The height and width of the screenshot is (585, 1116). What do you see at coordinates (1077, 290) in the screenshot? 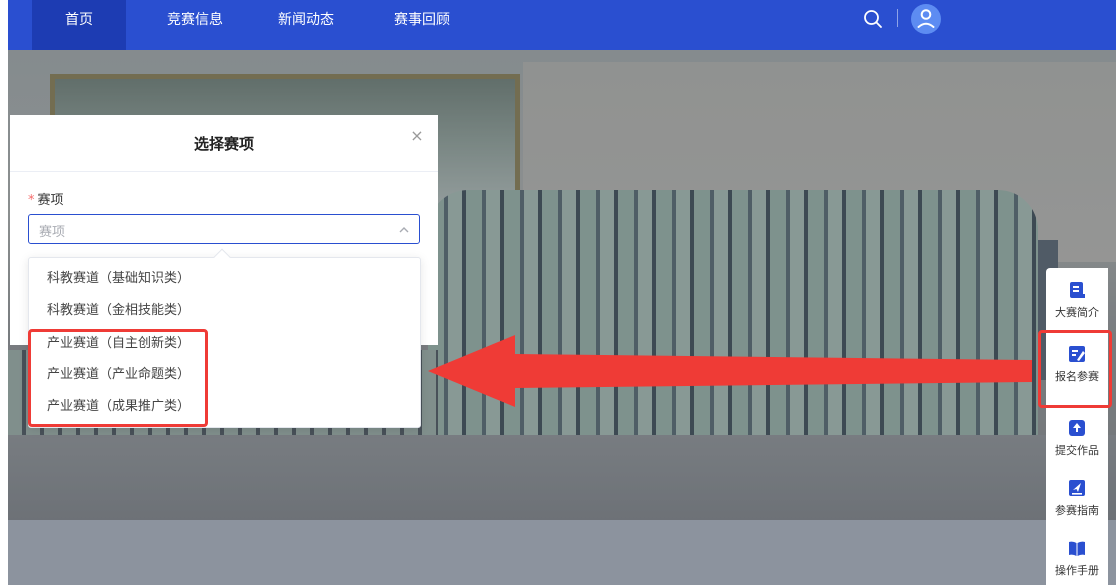
I see `document-icon` at bounding box center [1077, 290].